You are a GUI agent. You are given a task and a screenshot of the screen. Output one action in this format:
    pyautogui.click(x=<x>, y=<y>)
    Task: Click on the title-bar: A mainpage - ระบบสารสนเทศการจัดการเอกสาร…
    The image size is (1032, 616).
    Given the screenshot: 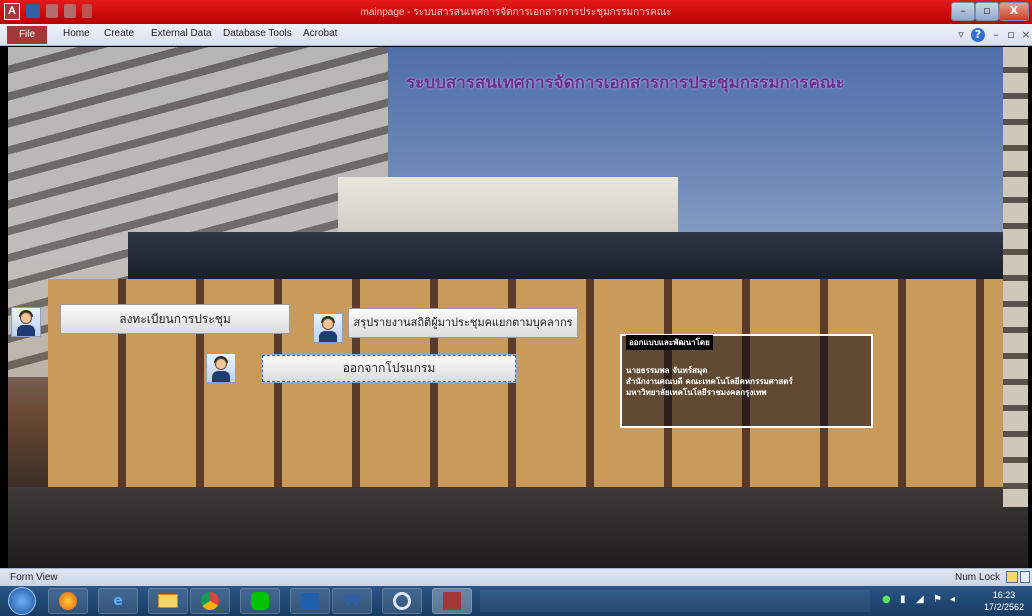 What is the action you would take?
    pyautogui.click(x=516, y=12)
    